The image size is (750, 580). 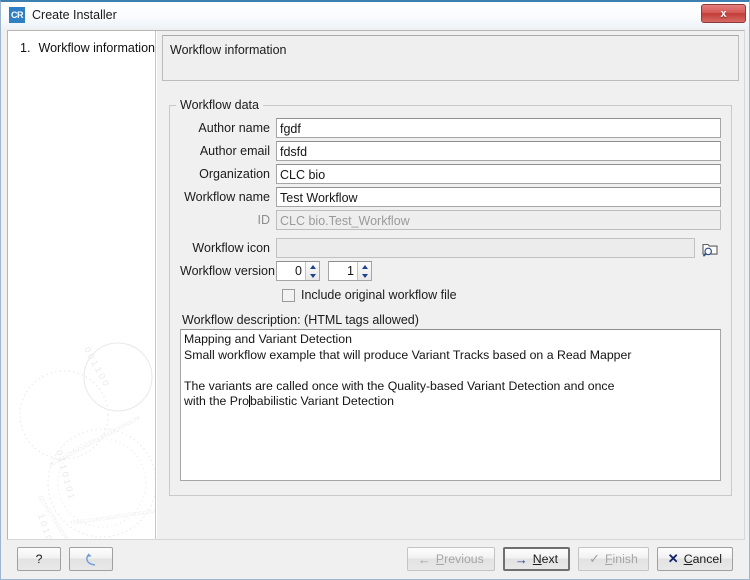 I want to click on next-button: → Next, so click(x=536, y=559).